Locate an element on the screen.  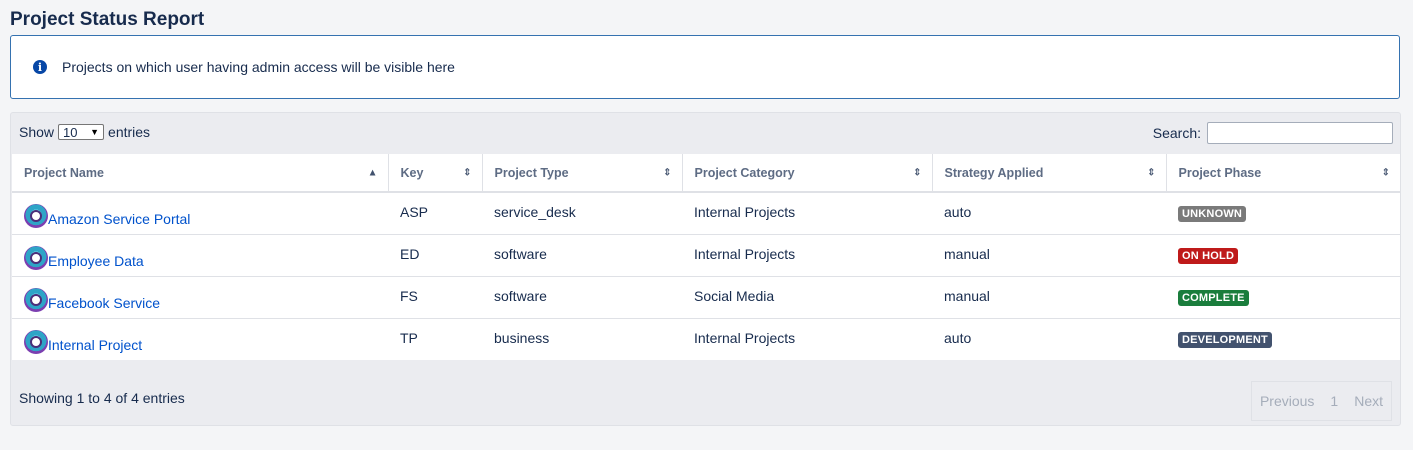
column-header-project-phase: Project Phase ⇕ is located at coordinates (1283, 173).